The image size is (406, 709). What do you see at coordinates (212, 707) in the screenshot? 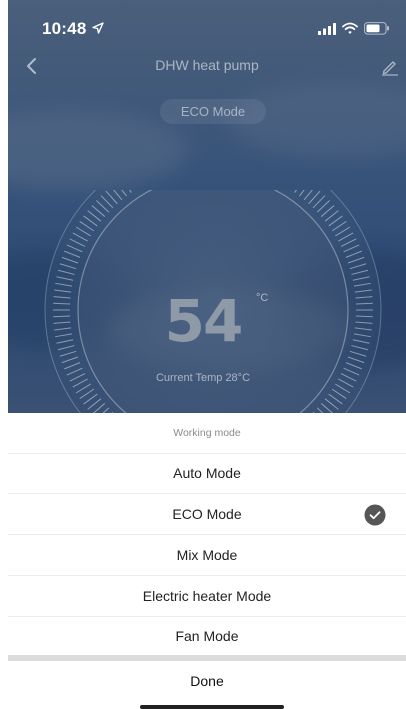
I see `home-indicator` at bounding box center [212, 707].